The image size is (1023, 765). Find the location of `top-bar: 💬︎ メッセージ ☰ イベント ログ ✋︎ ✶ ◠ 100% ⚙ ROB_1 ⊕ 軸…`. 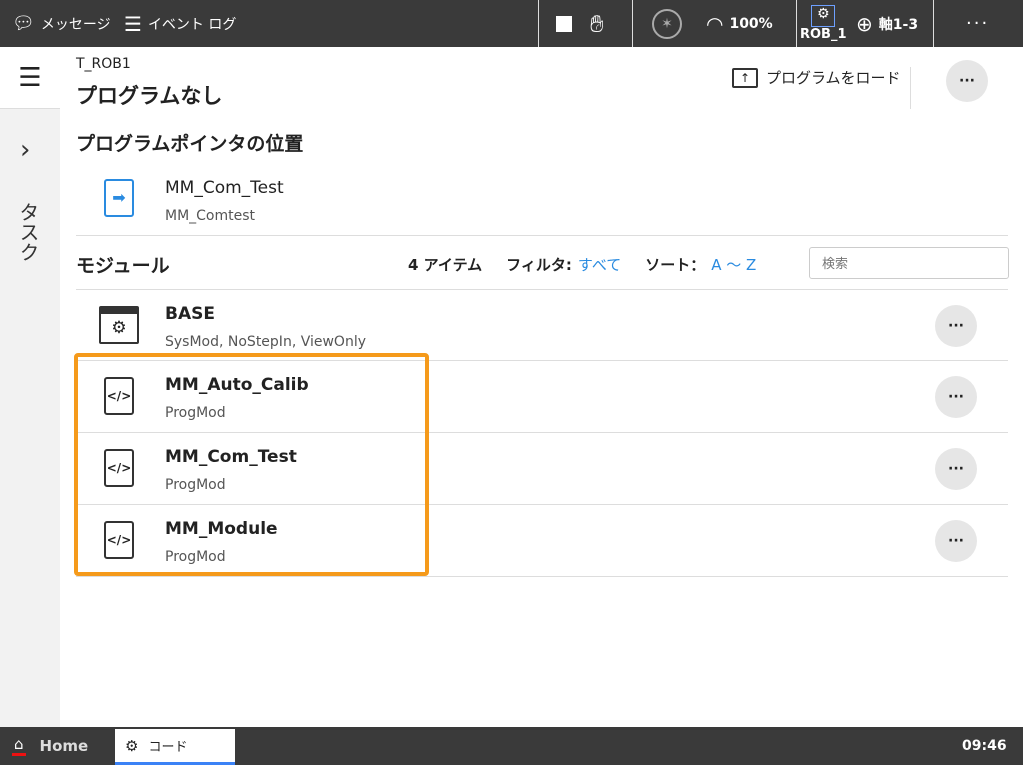

top-bar: 💬︎ メッセージ ☰ イベント ログ ✋︎ ✶ ◠ 100% ⚙ ROB_1 ⊕ 軸… is located at coordinates (511, 23).